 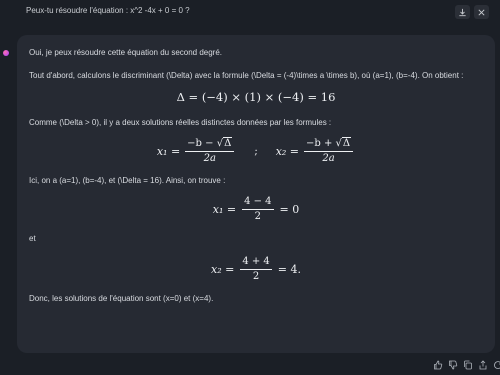 I want to click on share-icon, so click(x=482, y=364).